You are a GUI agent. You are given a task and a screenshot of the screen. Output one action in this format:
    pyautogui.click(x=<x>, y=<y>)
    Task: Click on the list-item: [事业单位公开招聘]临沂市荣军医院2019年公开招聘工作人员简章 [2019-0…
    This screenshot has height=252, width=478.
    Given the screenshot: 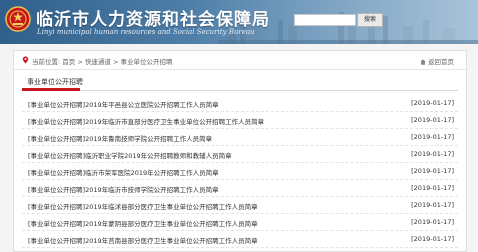 What is the action you would take?
    pyautogui.click(x=240, y=171)
    